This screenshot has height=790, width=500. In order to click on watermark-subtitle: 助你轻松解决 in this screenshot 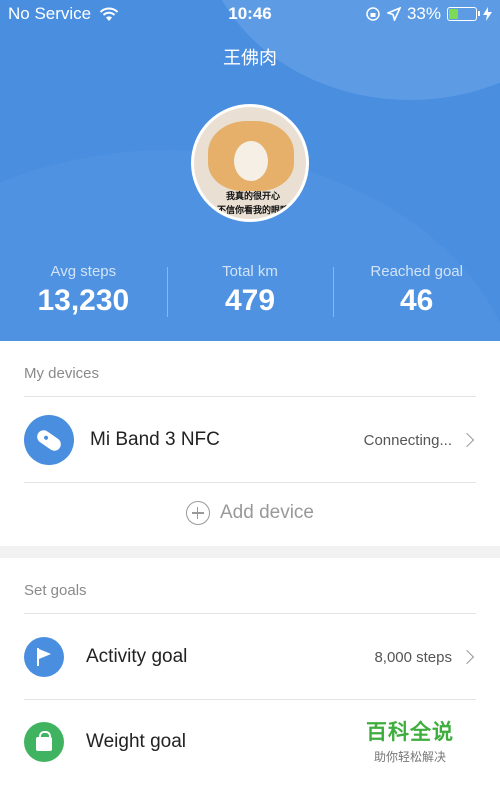, I will do `click(409, 757)`.